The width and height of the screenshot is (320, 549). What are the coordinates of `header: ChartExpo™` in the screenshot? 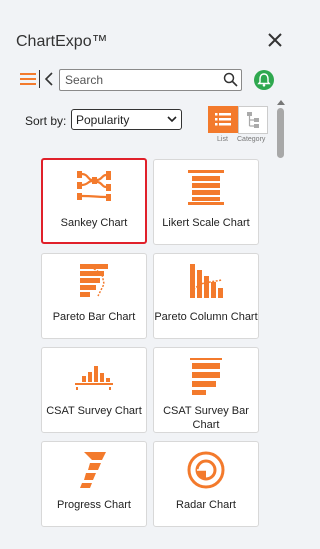 It's located at (150, 31).